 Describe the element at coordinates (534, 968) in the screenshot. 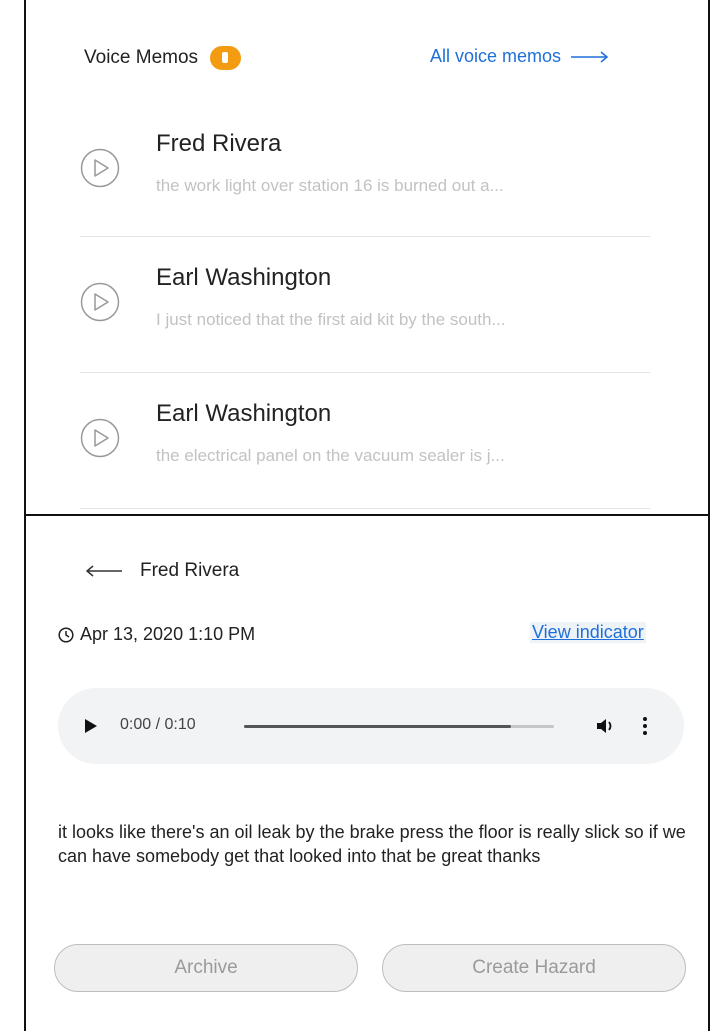

I see `create-hazard-button: Create Hazard` at that location.